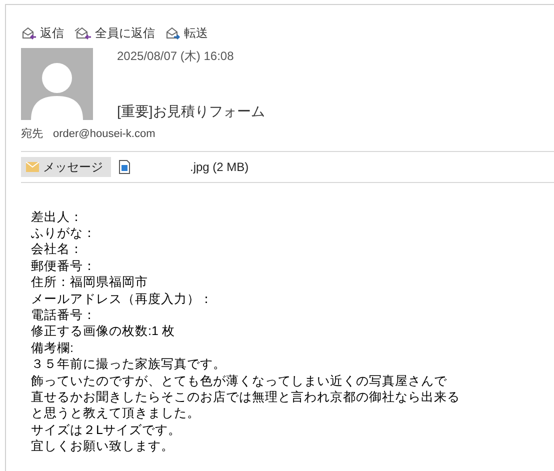 The width and height of the screenshot is (554, 471). Describe the element at coordinates (106, 430) in the screenshot. I see `body-text-line: サイズは２Lサイズです。` at that location.